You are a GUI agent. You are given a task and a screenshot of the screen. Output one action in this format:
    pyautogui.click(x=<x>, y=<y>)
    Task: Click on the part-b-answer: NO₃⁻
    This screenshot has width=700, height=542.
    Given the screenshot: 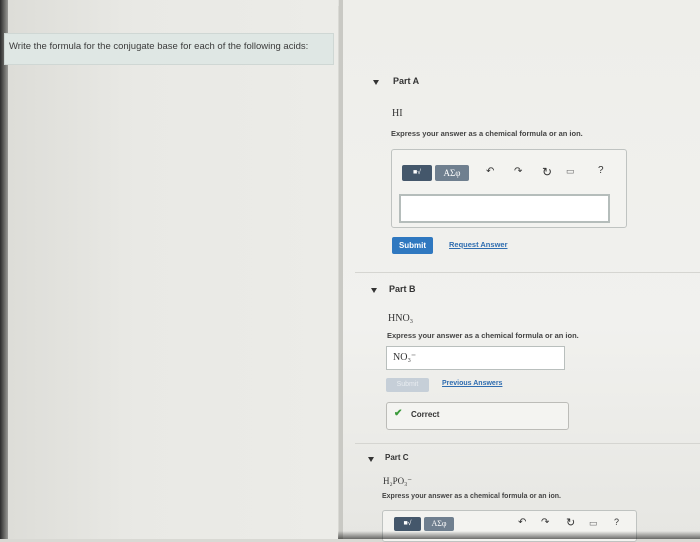 What is the action you would take?
    pyautogui.click(x=405, y=357)
    